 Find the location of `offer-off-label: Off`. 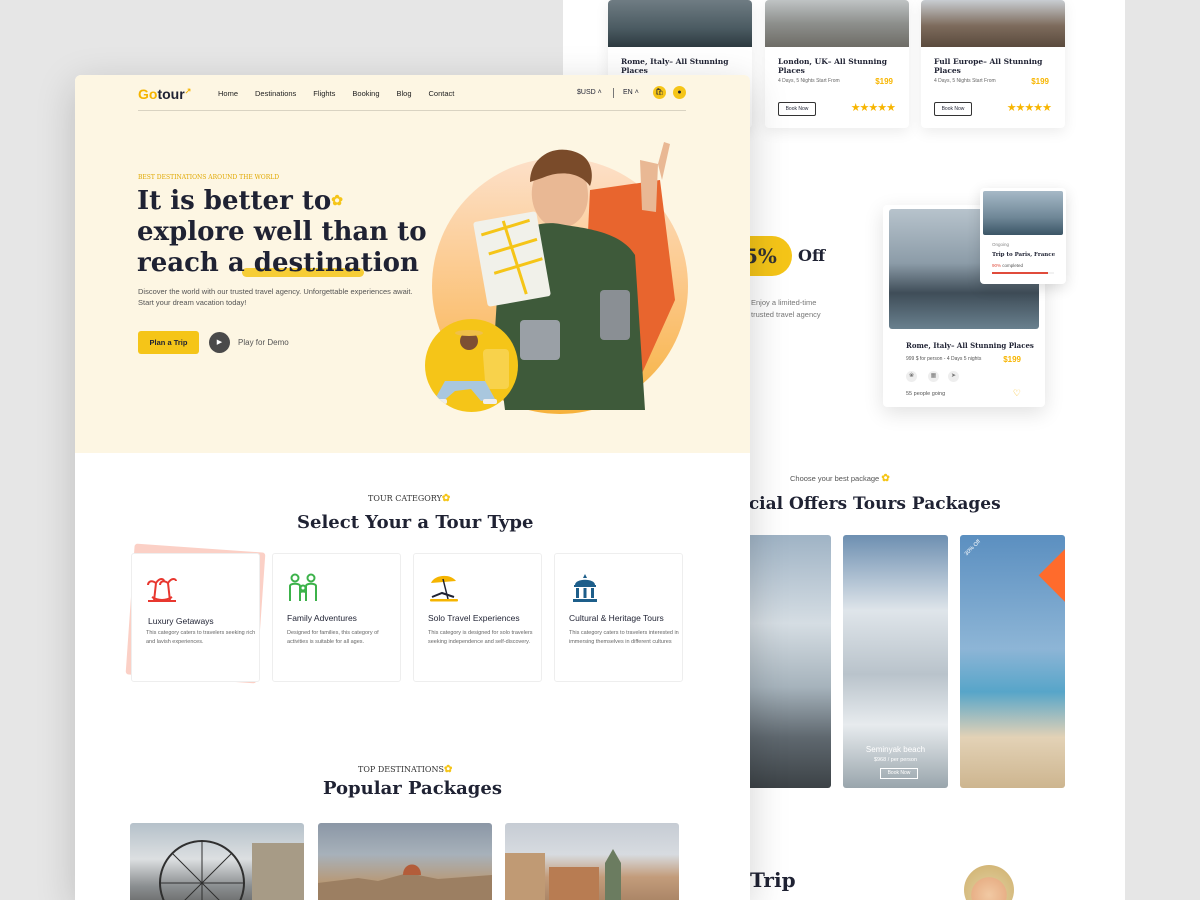

offer-off-label: Off is located at coordinates (812, 255).